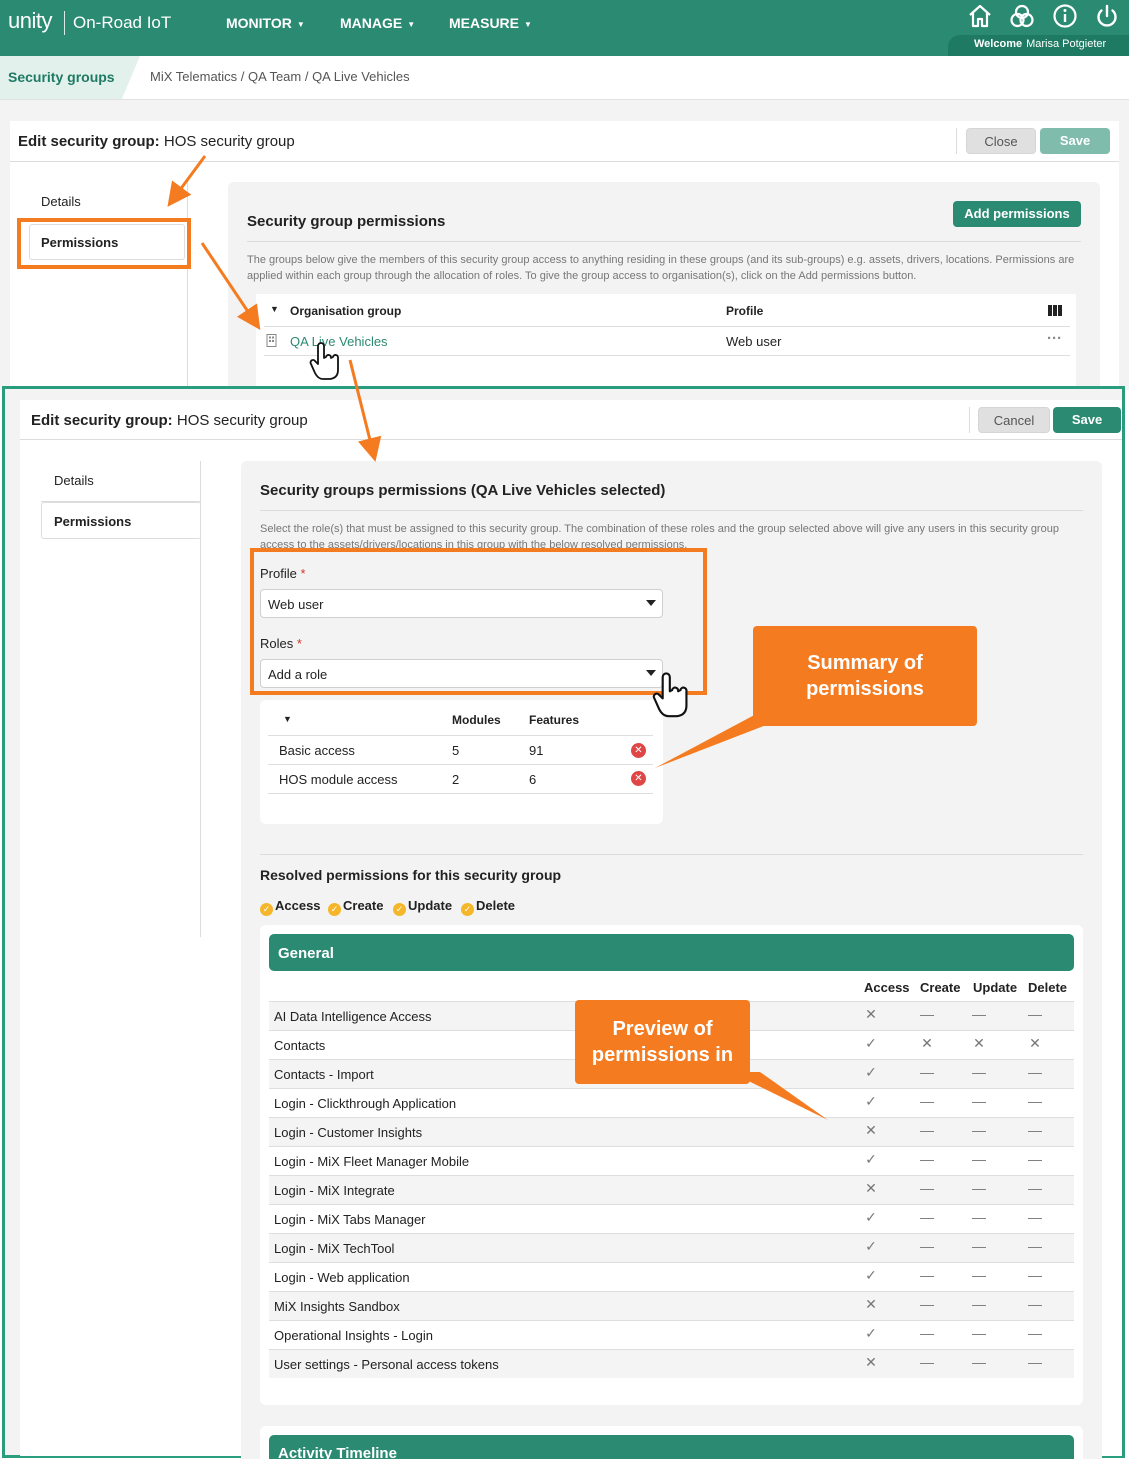  I want to click on callout-preview: Preview of permissions in, so click(662, 1042).